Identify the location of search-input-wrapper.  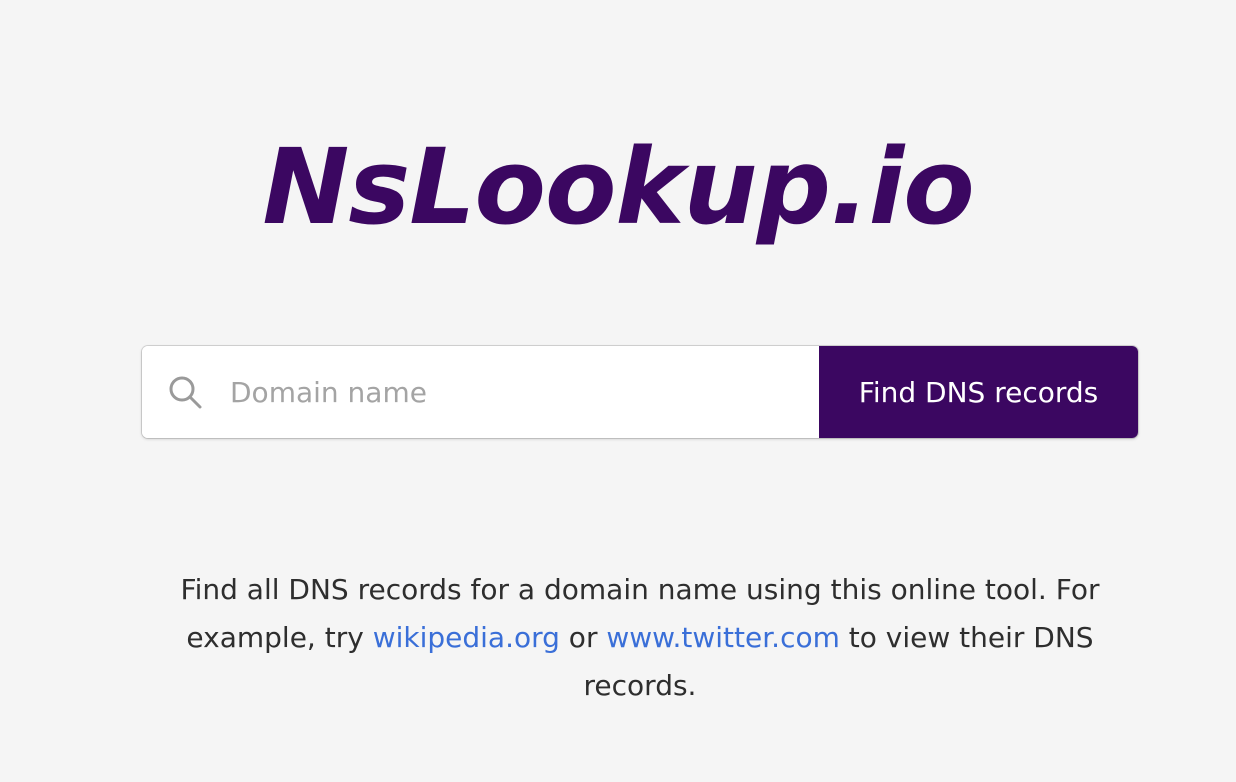
(480, 392).